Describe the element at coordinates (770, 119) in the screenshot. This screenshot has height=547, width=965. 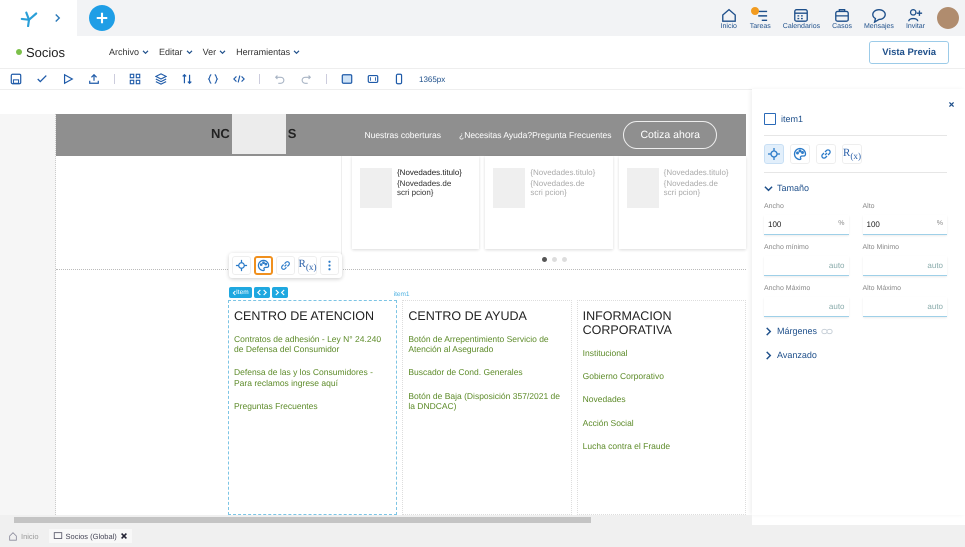
I see `checkbox` at that location.